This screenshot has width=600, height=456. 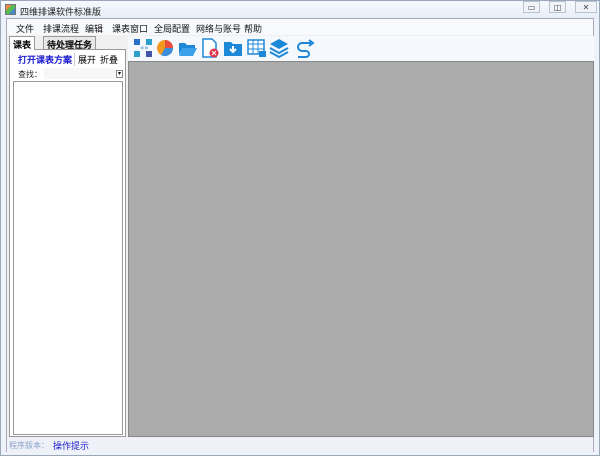 What do you see at coordinates (71, 447) in the screenshot?
I see `operation-hint: 操作提示` at bounding box center [71, 447].